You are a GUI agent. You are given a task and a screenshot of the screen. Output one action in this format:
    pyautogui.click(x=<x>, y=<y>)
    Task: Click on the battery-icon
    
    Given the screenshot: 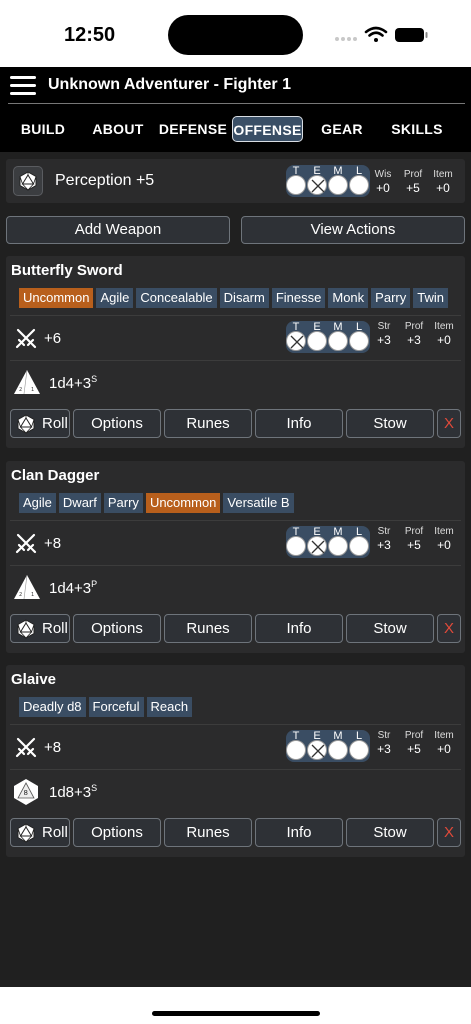 What is the action you would take?
    pyautogui.click(x=411, y=35)
    